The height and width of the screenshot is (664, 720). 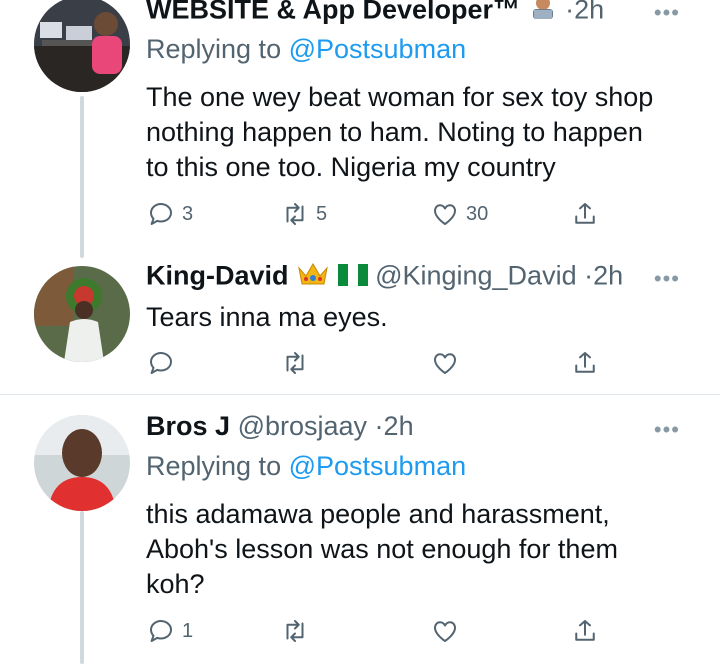 I want to click on tweet-text-line: Aboh's lesson was not enough for them, so click(x=382, y=549).